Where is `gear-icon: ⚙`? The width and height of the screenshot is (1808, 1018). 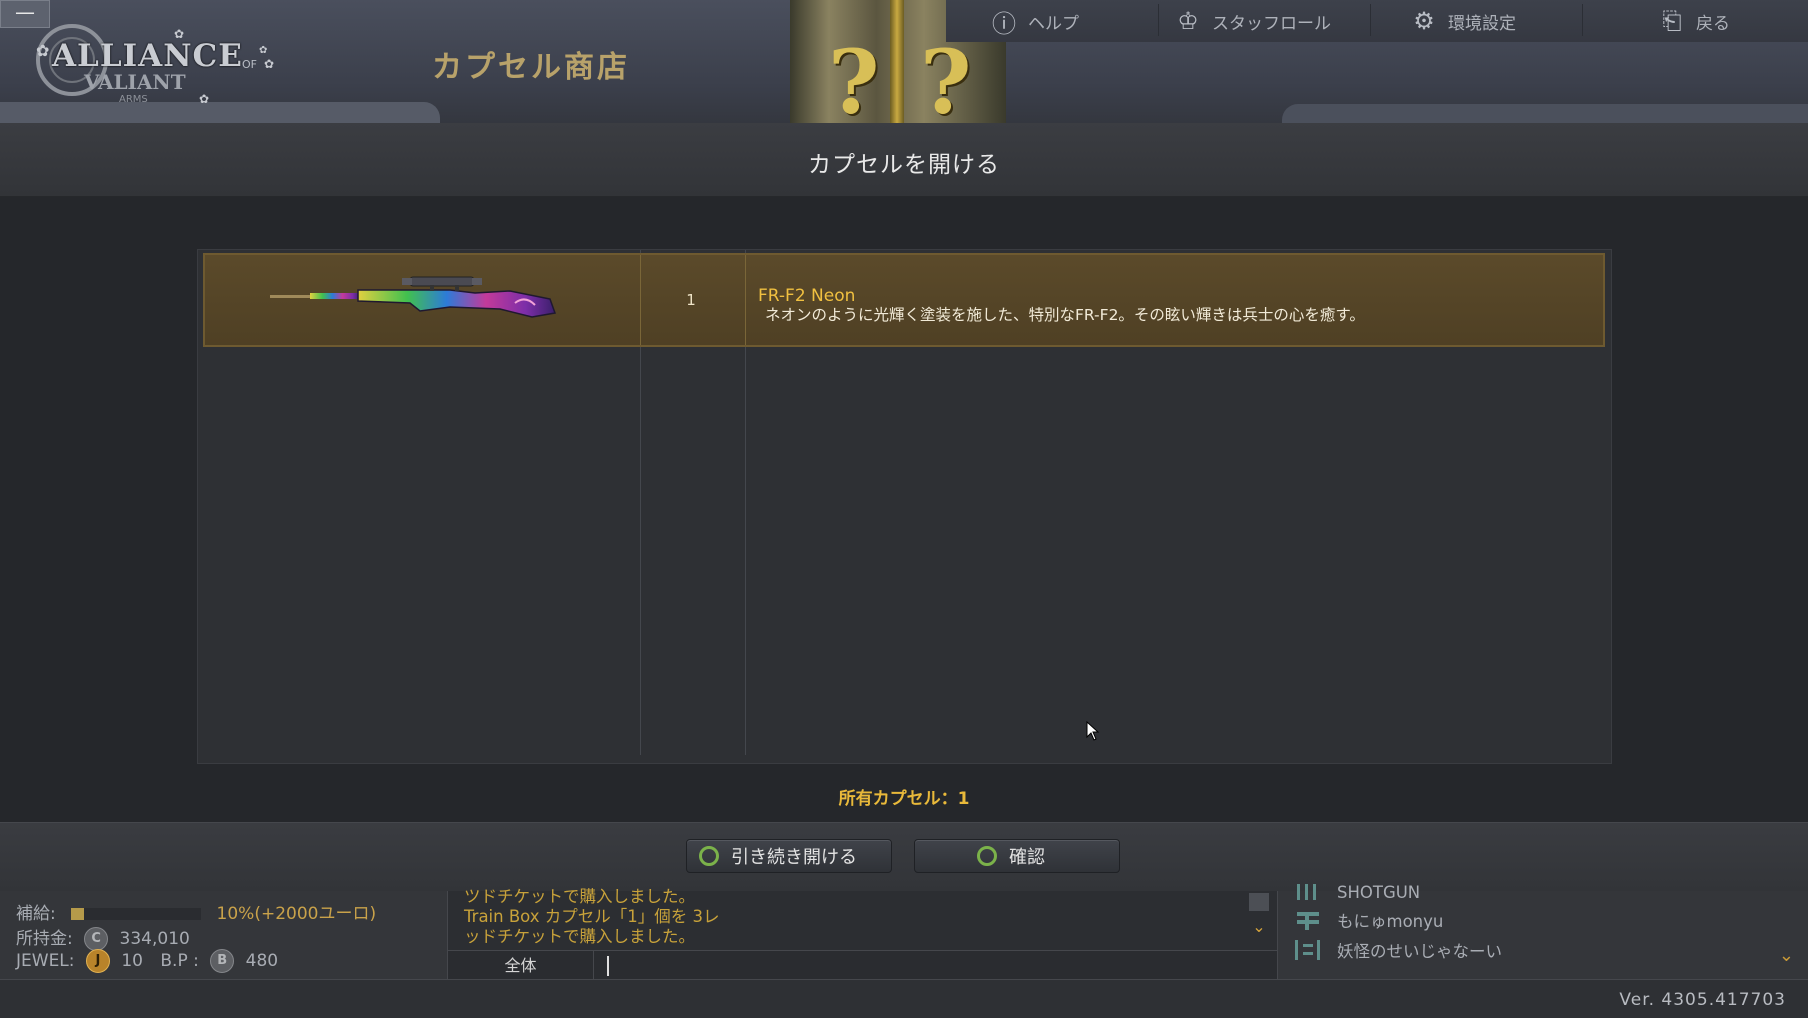 gear-icon: ⚙ is located at coordinates (1424, 21).